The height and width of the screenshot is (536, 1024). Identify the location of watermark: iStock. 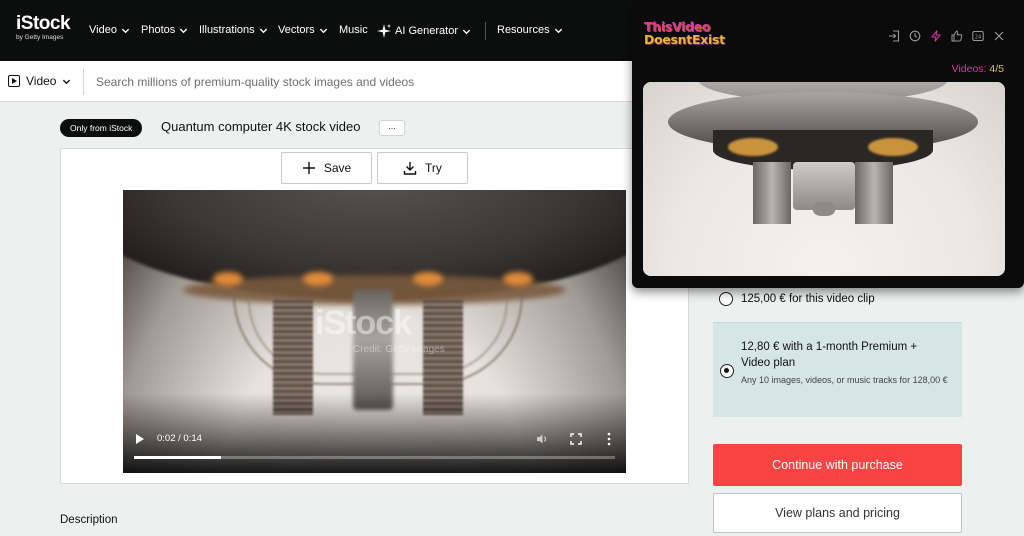
(363, 323).